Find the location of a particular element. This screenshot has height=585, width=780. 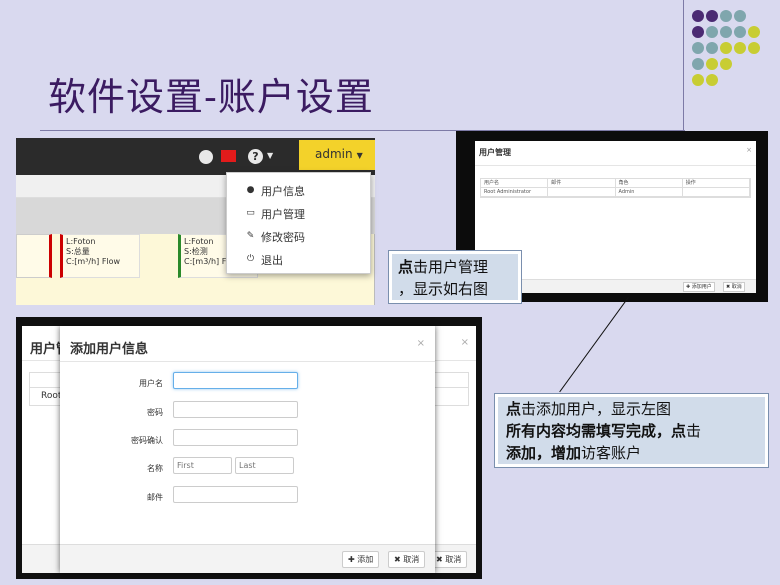

add-button: ✚ 添加 is located at coordinates (361, 559).